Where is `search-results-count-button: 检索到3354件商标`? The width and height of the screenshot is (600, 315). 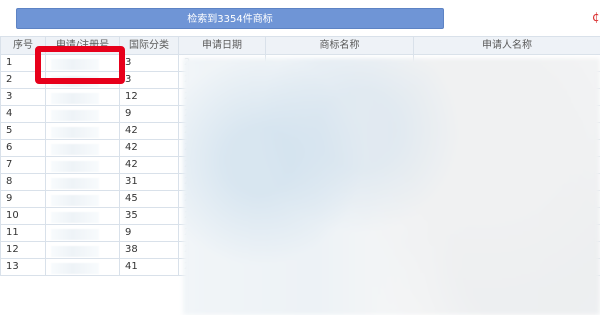
search-results-count-button: 检索到3354件商标 is located at coordinates (230, 18).